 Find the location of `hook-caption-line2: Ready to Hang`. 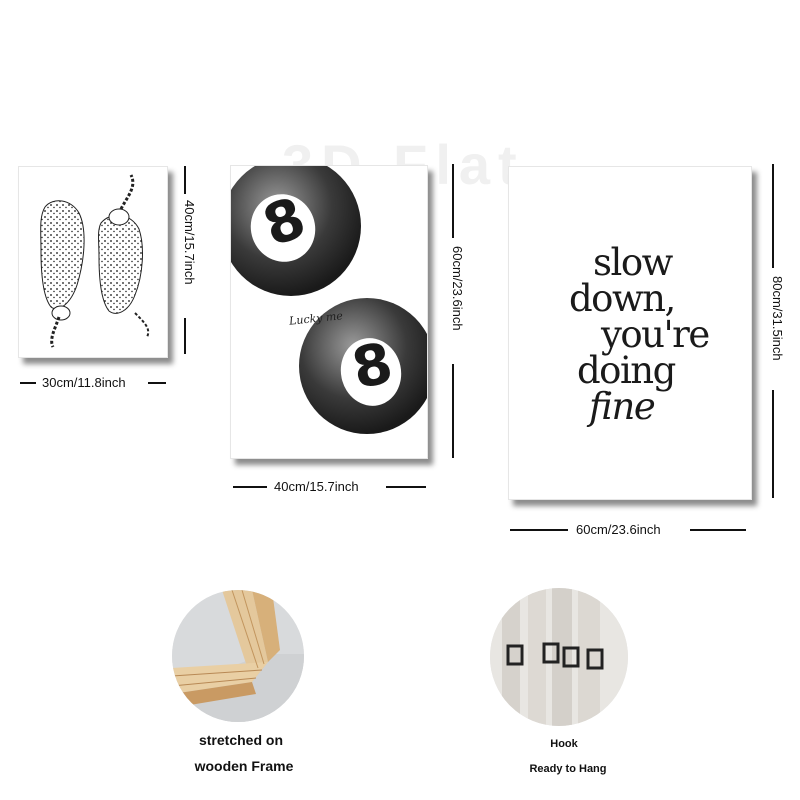

hook-caption-line2: Ready to Hang is located at coordinates (568, 769).